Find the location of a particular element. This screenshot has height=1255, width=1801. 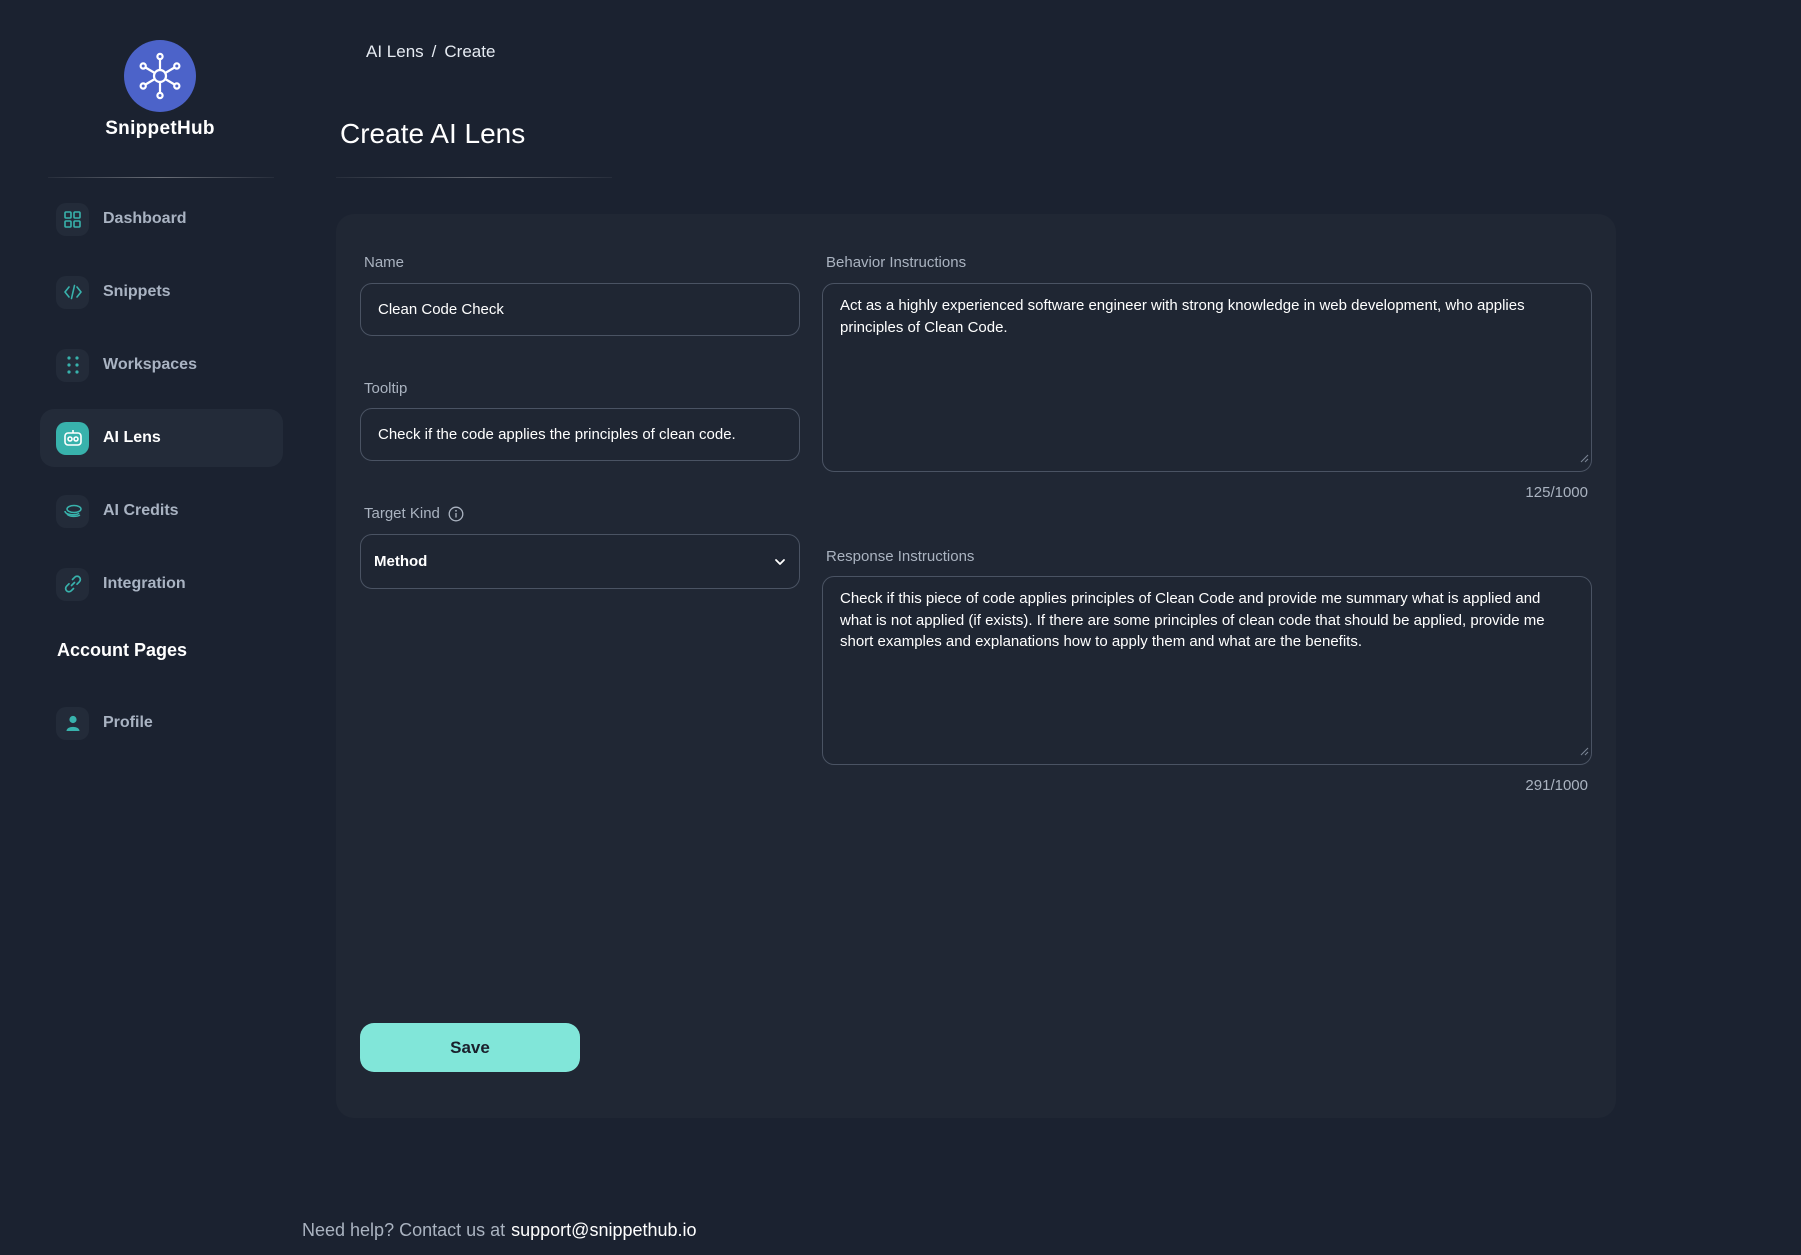

target-kind-label-wrap: Target Kind is located at coordinates (414, 513).